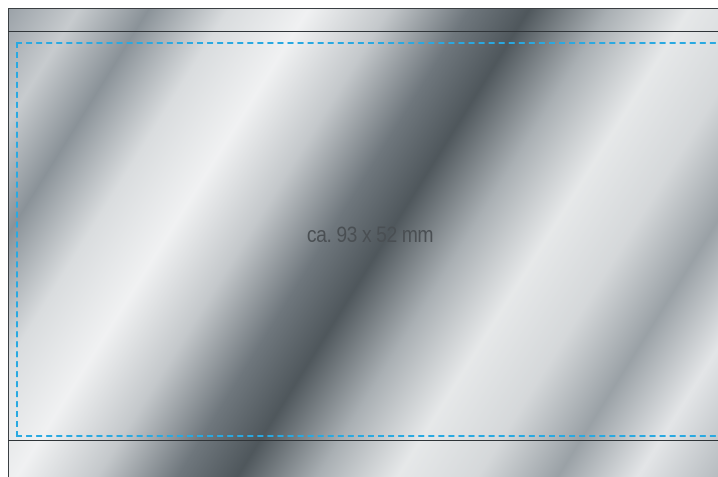  I want to click on bottom-trim-line, so click(363, 440).